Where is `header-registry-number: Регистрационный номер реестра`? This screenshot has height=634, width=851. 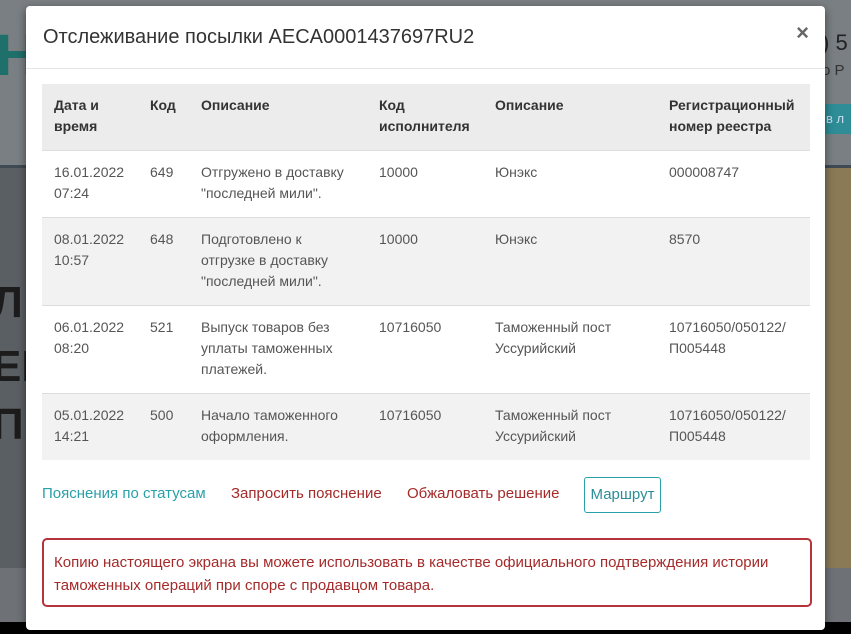
header-registry-number: Регистрационный номер реестра is located at coordinates (733, 117).